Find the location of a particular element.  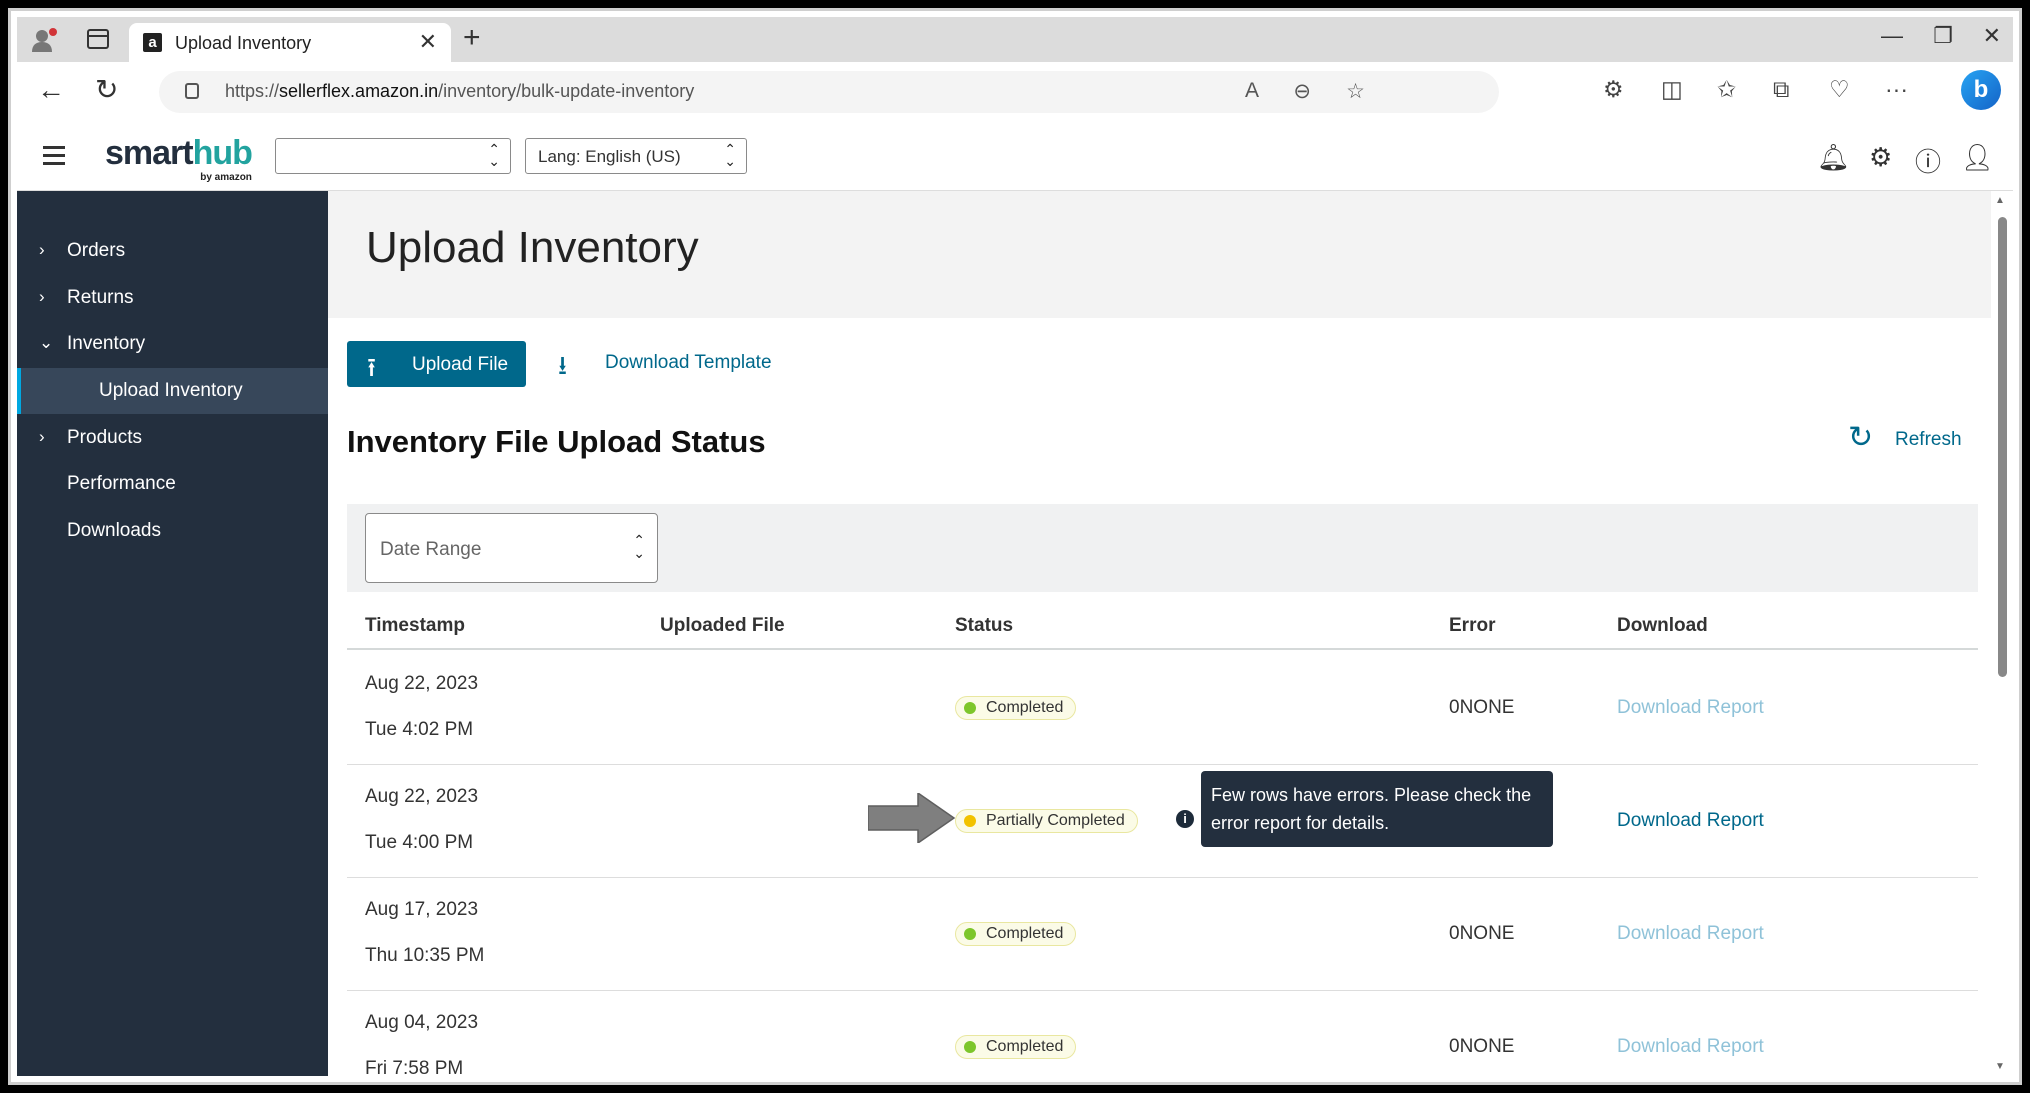

amazon-favicon-icon: a is located at coordinates (152, 42).